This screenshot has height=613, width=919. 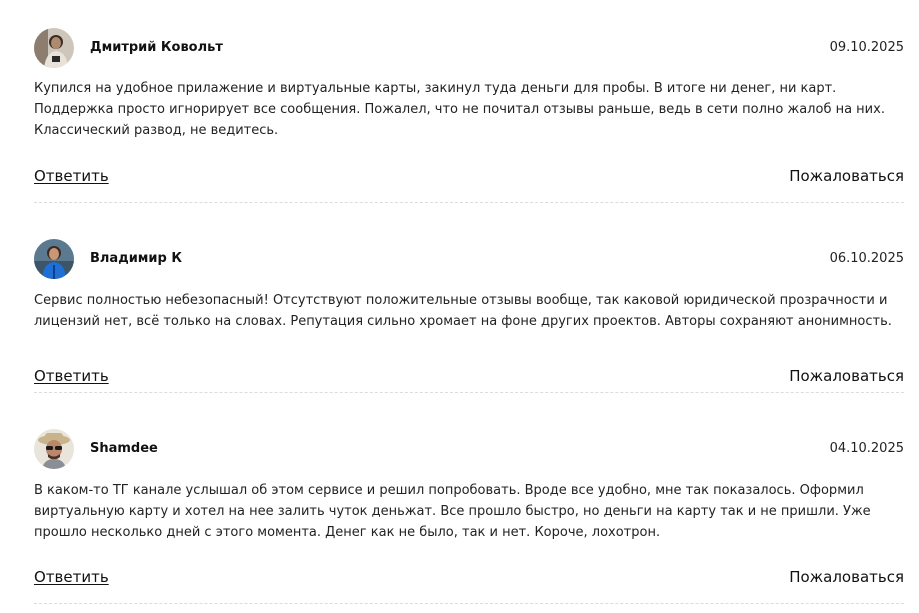 I want to click on review-author: Дмитрий Ковольт, so click(x=156, y=47).